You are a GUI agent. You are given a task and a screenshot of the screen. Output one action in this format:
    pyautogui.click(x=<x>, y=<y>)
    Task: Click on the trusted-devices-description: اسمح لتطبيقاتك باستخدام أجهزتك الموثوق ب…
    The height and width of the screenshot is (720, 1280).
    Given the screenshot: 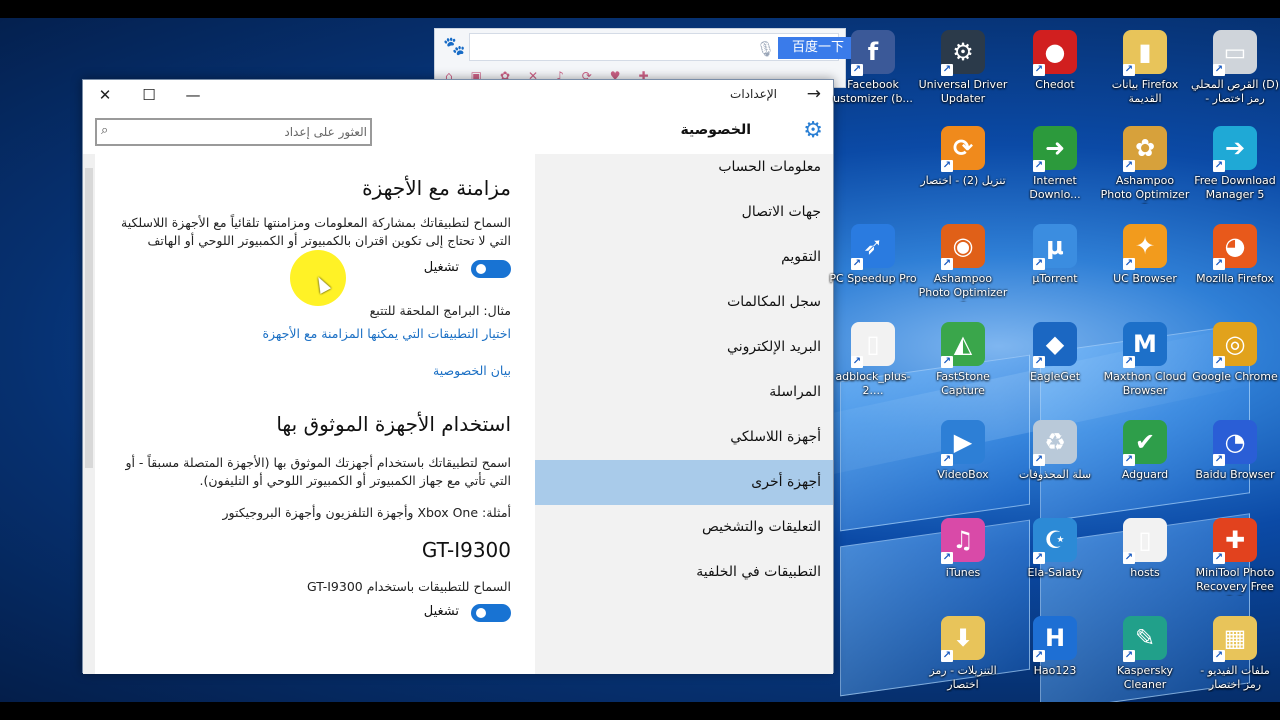 What is the action you would take?
    pyautogui.click(x=318, y=471)
    